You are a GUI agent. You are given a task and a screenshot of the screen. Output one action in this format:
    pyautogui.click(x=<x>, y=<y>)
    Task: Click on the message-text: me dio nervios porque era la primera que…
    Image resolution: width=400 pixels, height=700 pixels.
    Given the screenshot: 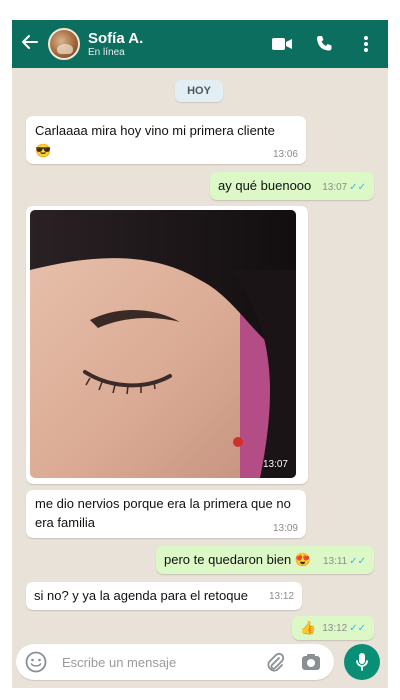 What is the action you would take?
    pyautogui.click(x=163, y=513)
    